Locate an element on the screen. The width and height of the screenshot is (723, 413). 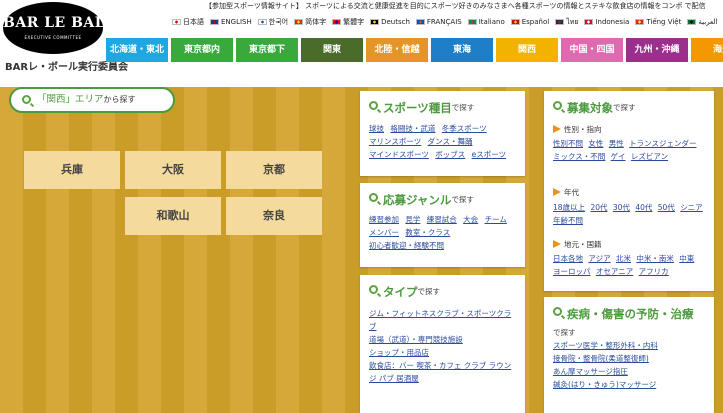
region-tab: 中国・四国 is located at coordinates (592, 50).